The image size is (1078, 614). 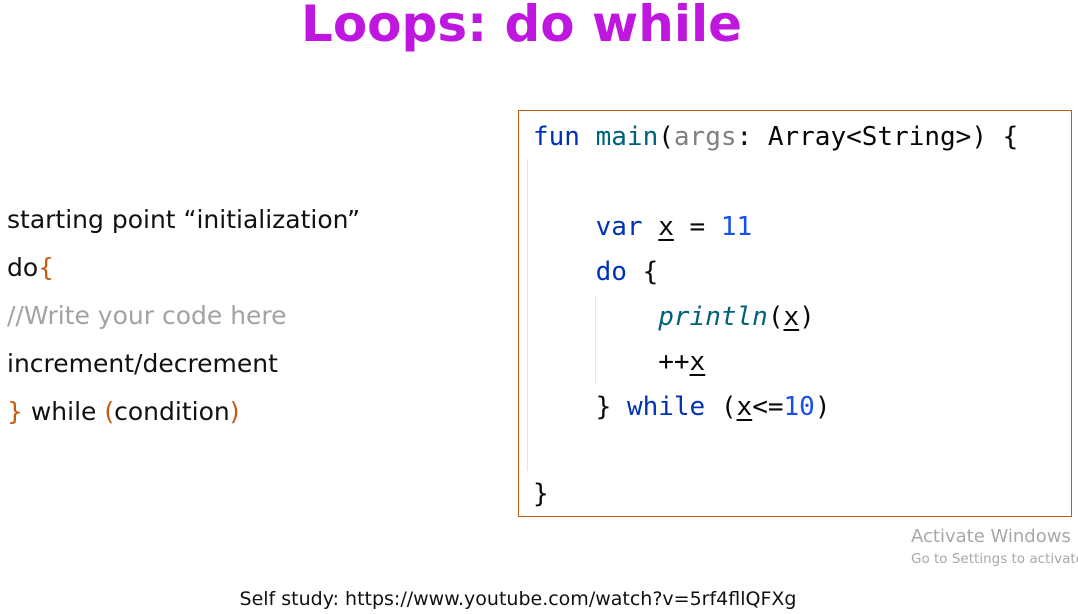 I want to click on slide-title: Loops: do while, so click(x=521, y=26).